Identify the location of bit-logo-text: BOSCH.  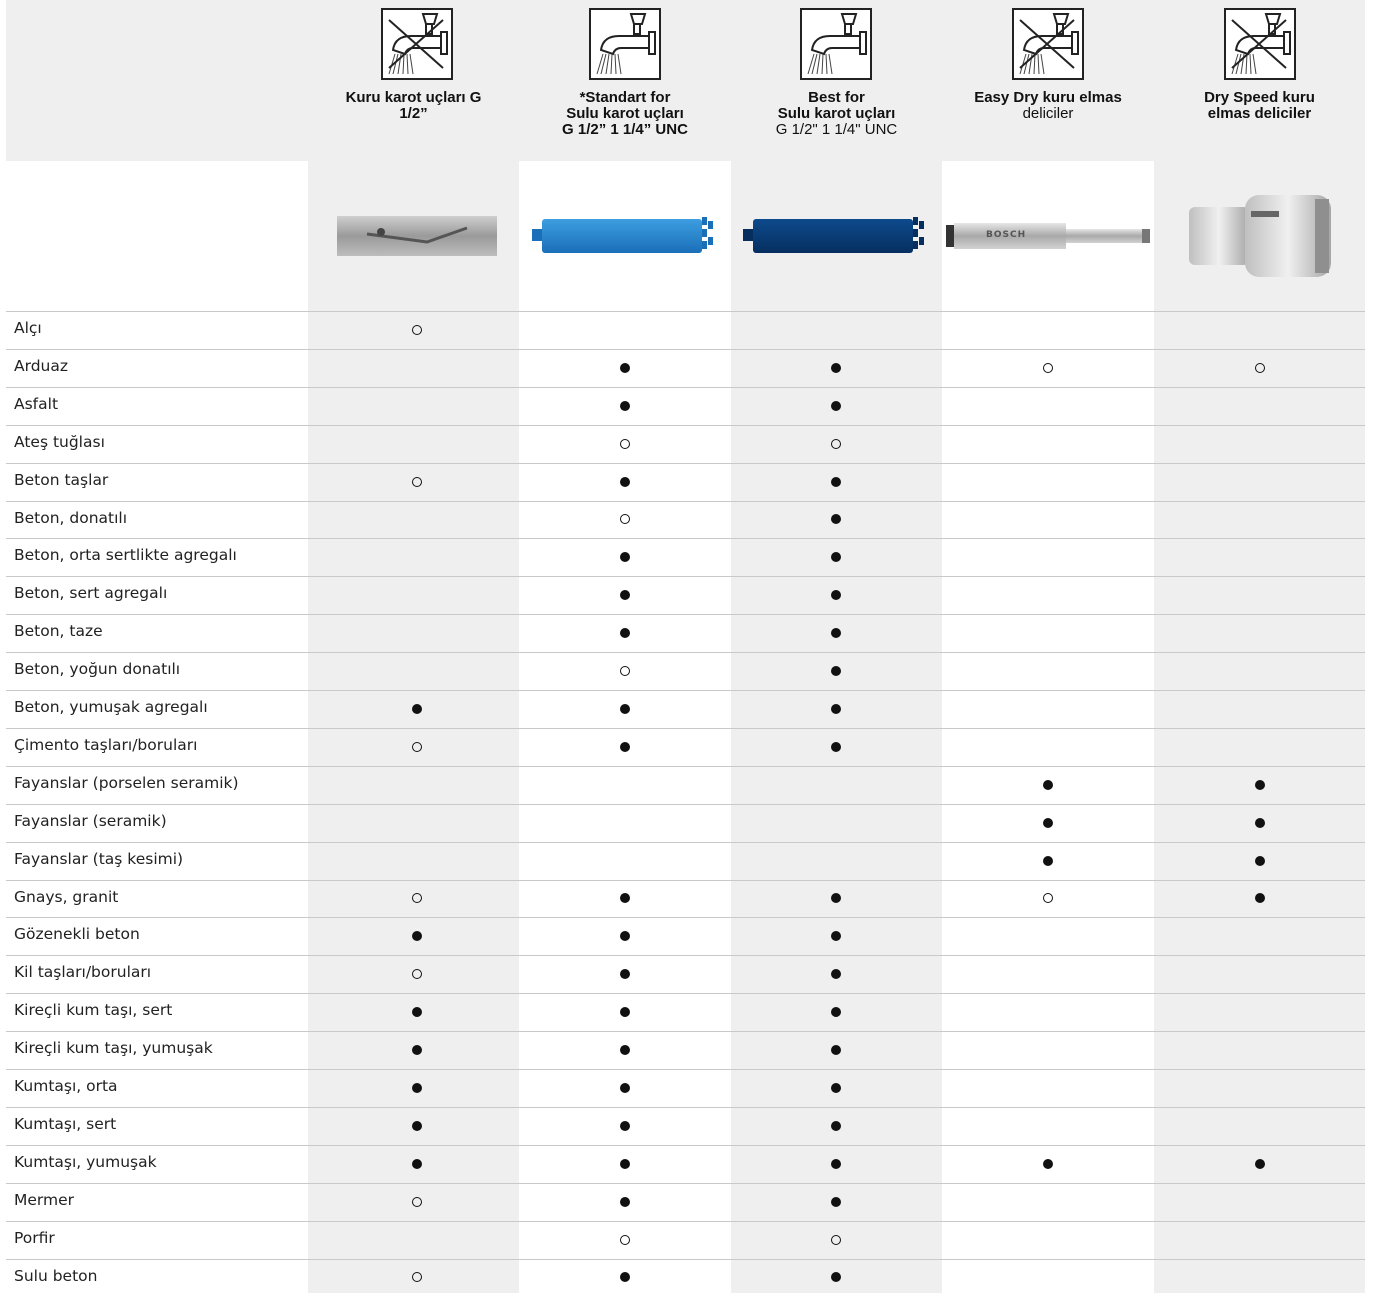
(1006, 235).